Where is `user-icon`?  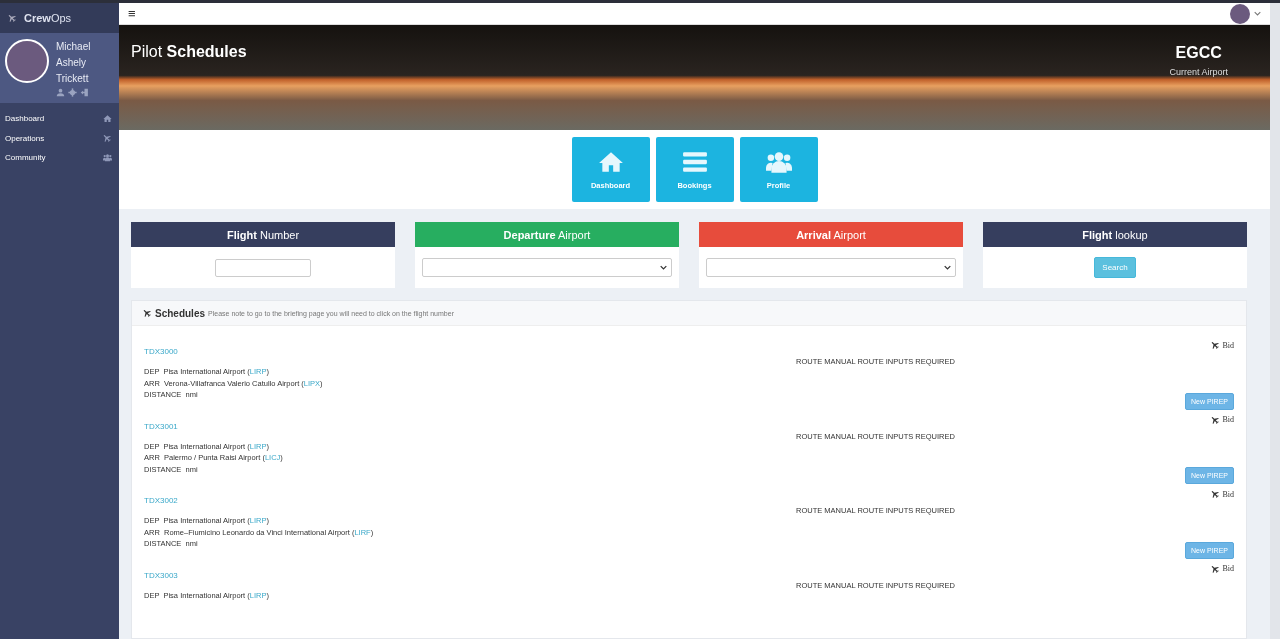 user-icon is located at coordinates (60, 92).